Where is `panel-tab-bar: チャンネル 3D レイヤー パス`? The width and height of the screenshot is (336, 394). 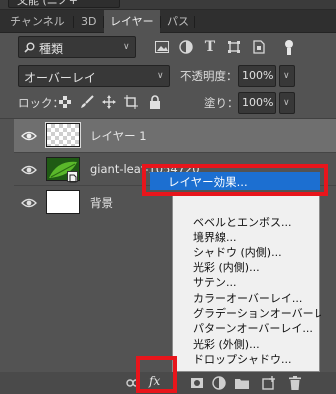
panel-tab-bar: チャンネル 3D レイヤー パス is located at coordinates (168, 21).